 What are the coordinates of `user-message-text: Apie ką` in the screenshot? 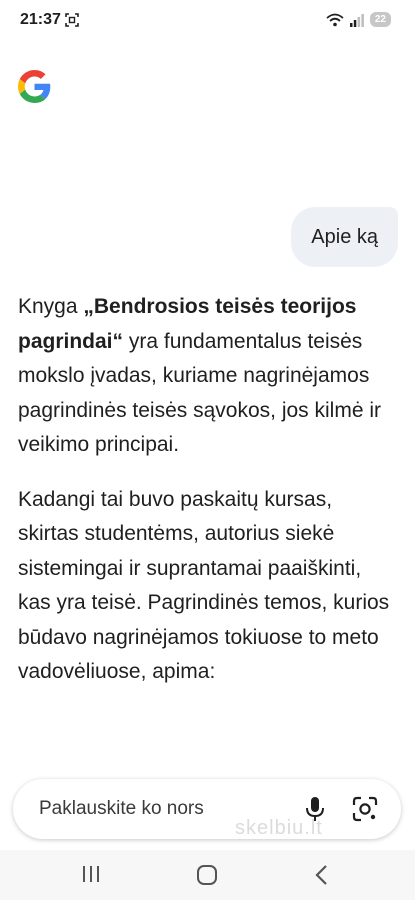 It's located at (344, 236).